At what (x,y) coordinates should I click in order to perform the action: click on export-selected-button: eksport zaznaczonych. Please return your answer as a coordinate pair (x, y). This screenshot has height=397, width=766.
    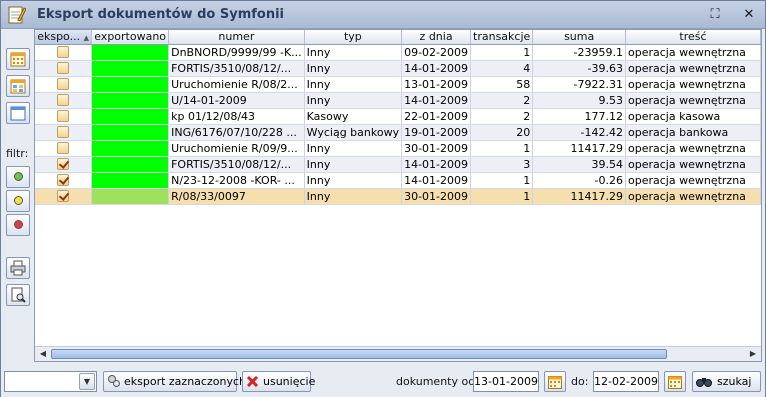
    Looking at the image, I should click on (174, 381).